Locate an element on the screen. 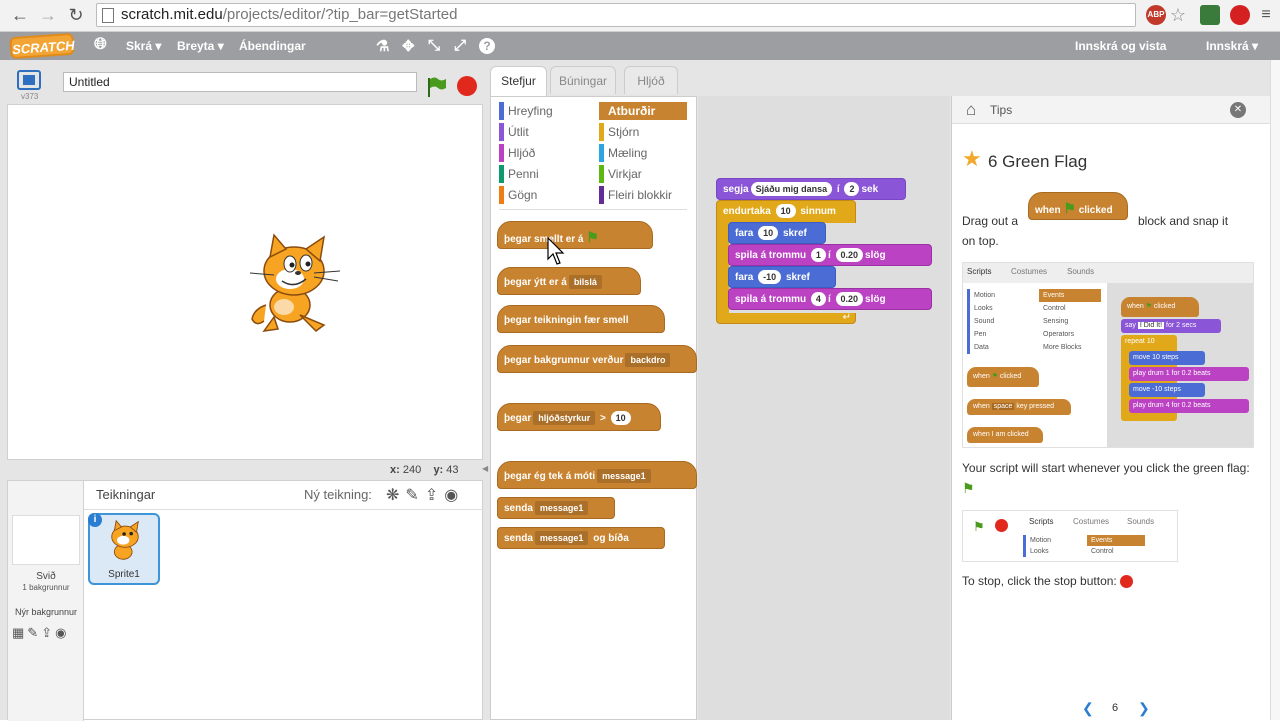 This screenshot has width=1280, height=721. loudness-value: 10 is located at coordinates (620, 418).